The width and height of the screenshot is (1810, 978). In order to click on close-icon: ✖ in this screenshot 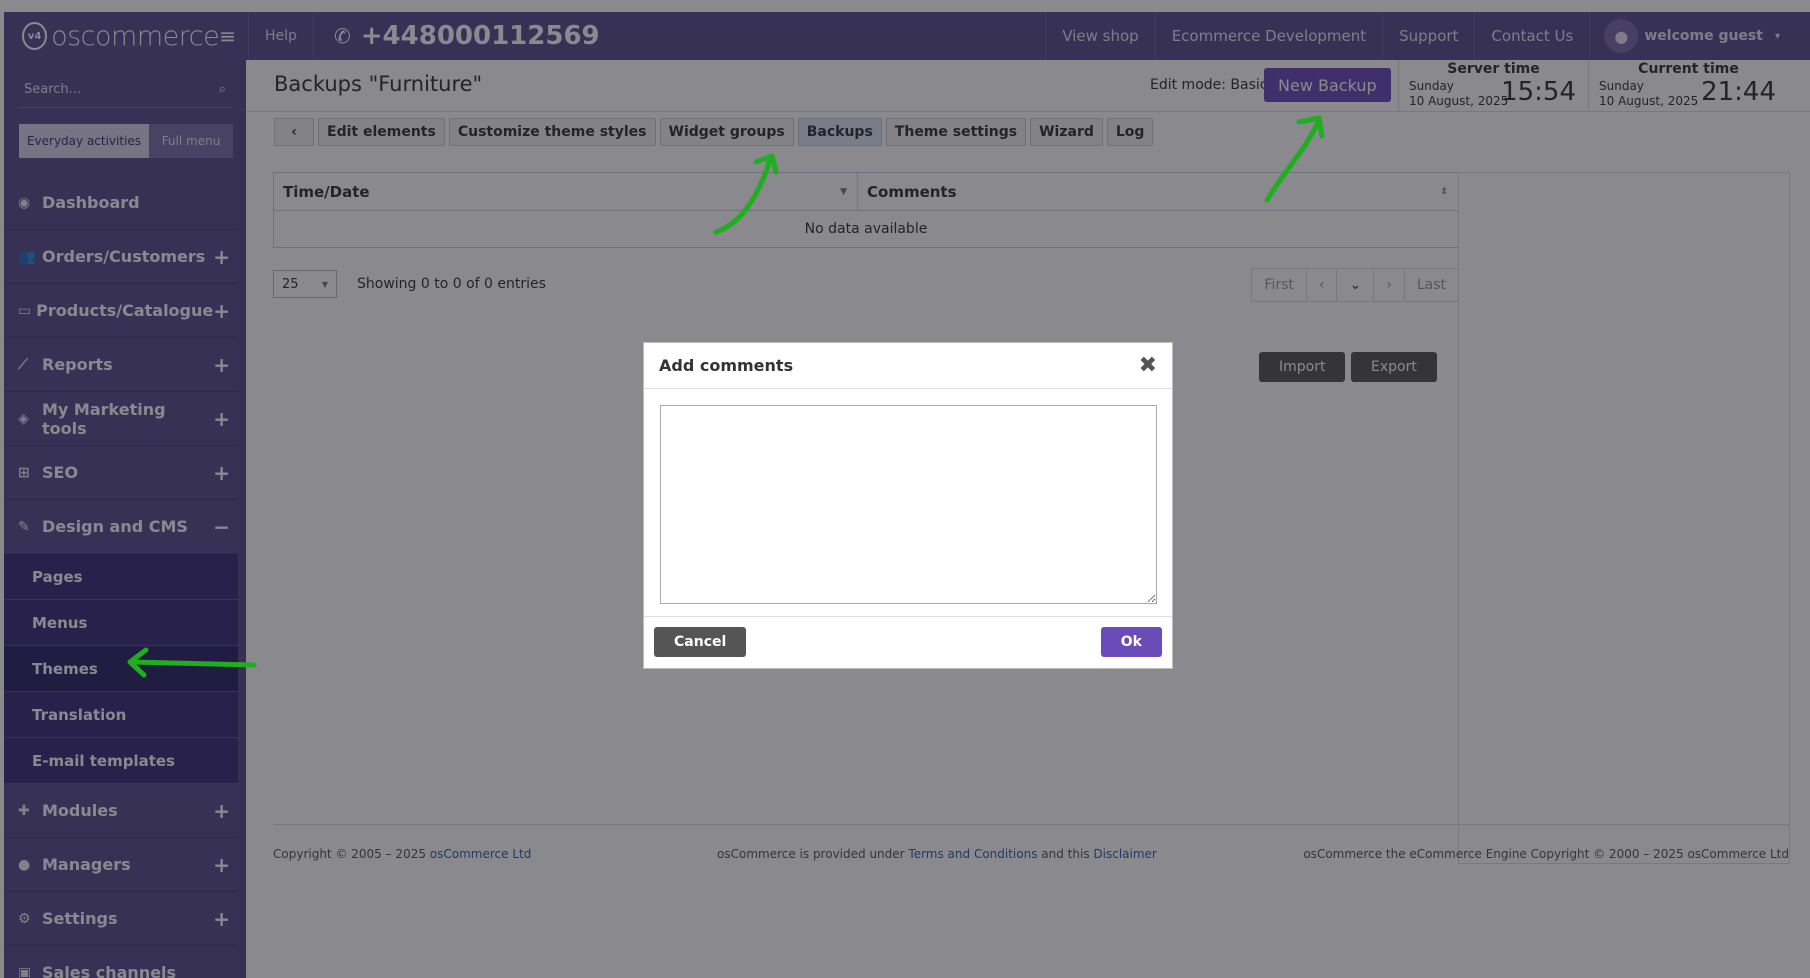, I will do `click(1148, 365)`.